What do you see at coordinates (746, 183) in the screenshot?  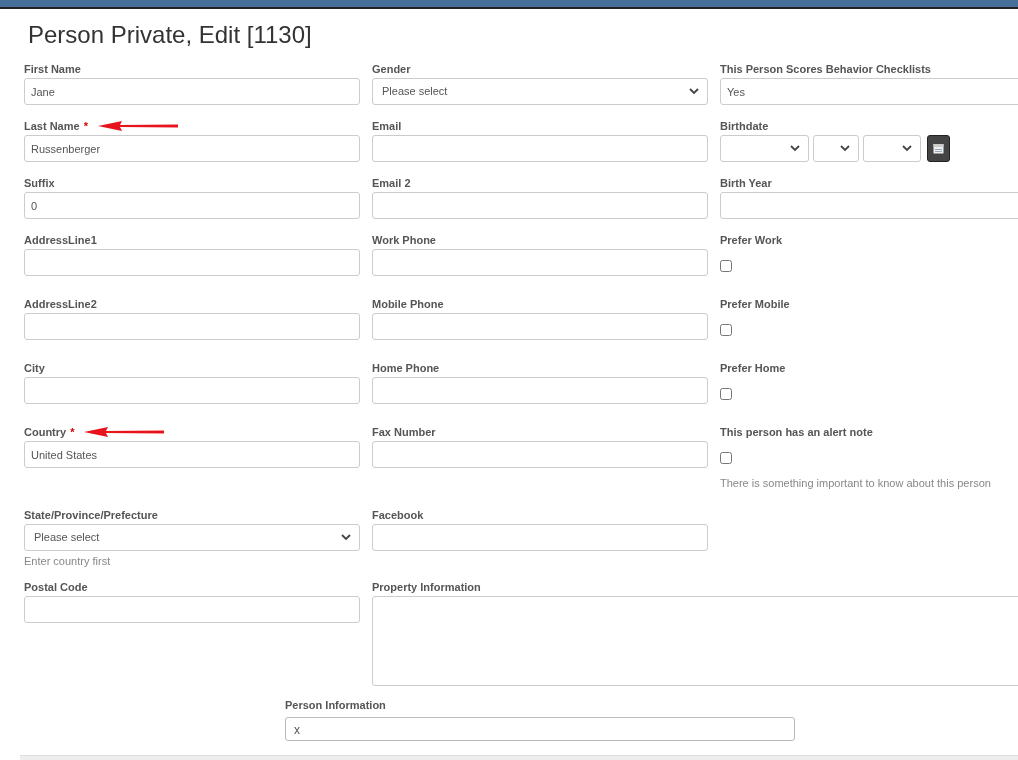 I see `field-label: Birth Year` at bounding box center [746, 183].